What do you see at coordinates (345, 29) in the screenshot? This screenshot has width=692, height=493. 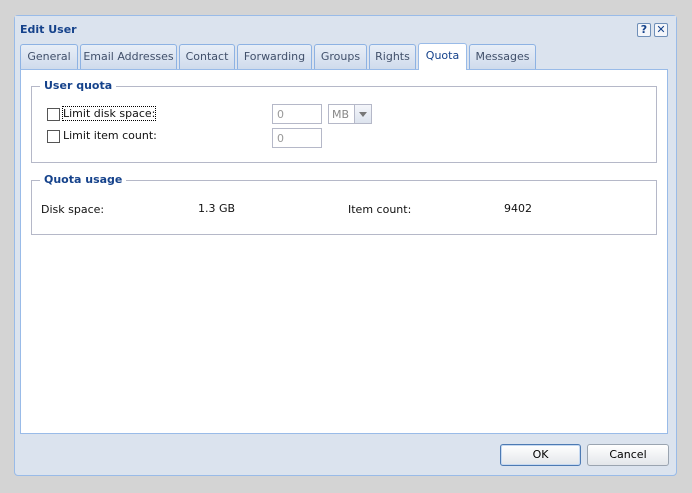 I see `dialog-titlebar: Edit User ? ✕` at bounding box center [345, 29].